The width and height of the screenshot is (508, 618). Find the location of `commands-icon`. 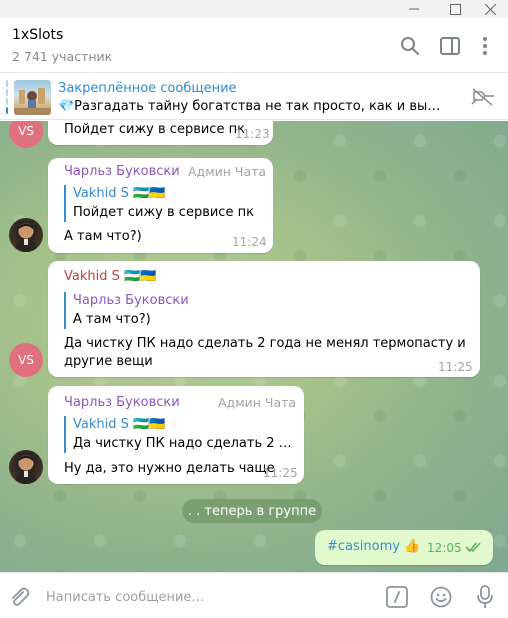

commands-icon is located at coordinates (397, 597).